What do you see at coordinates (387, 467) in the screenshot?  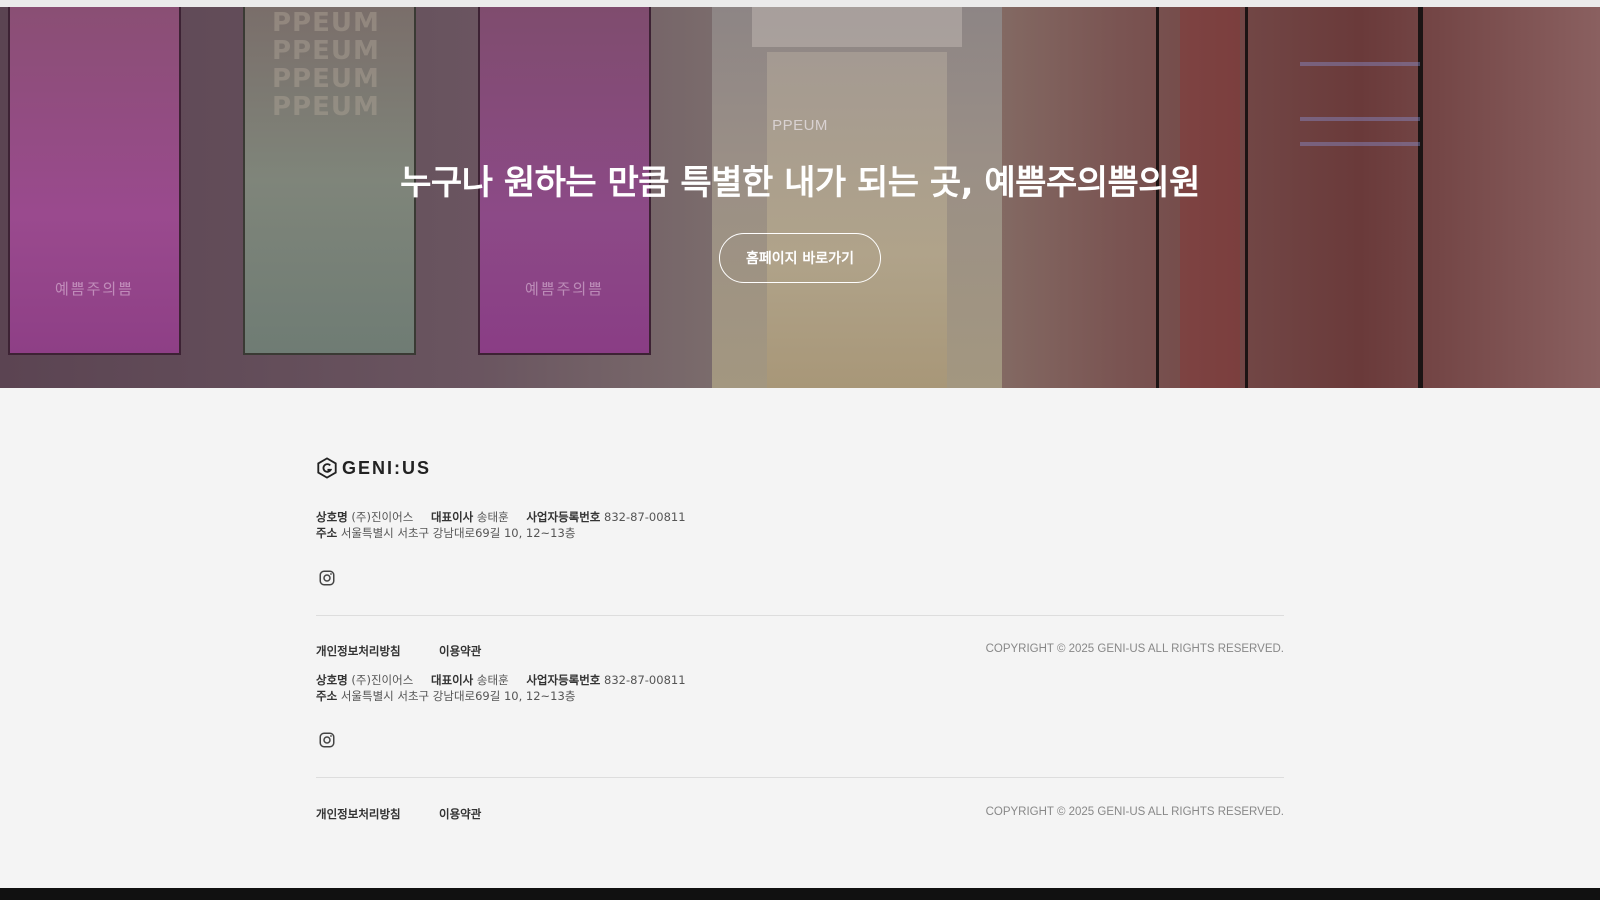 I see `logo-text: GENI:US` at bounding box center [387, 467].